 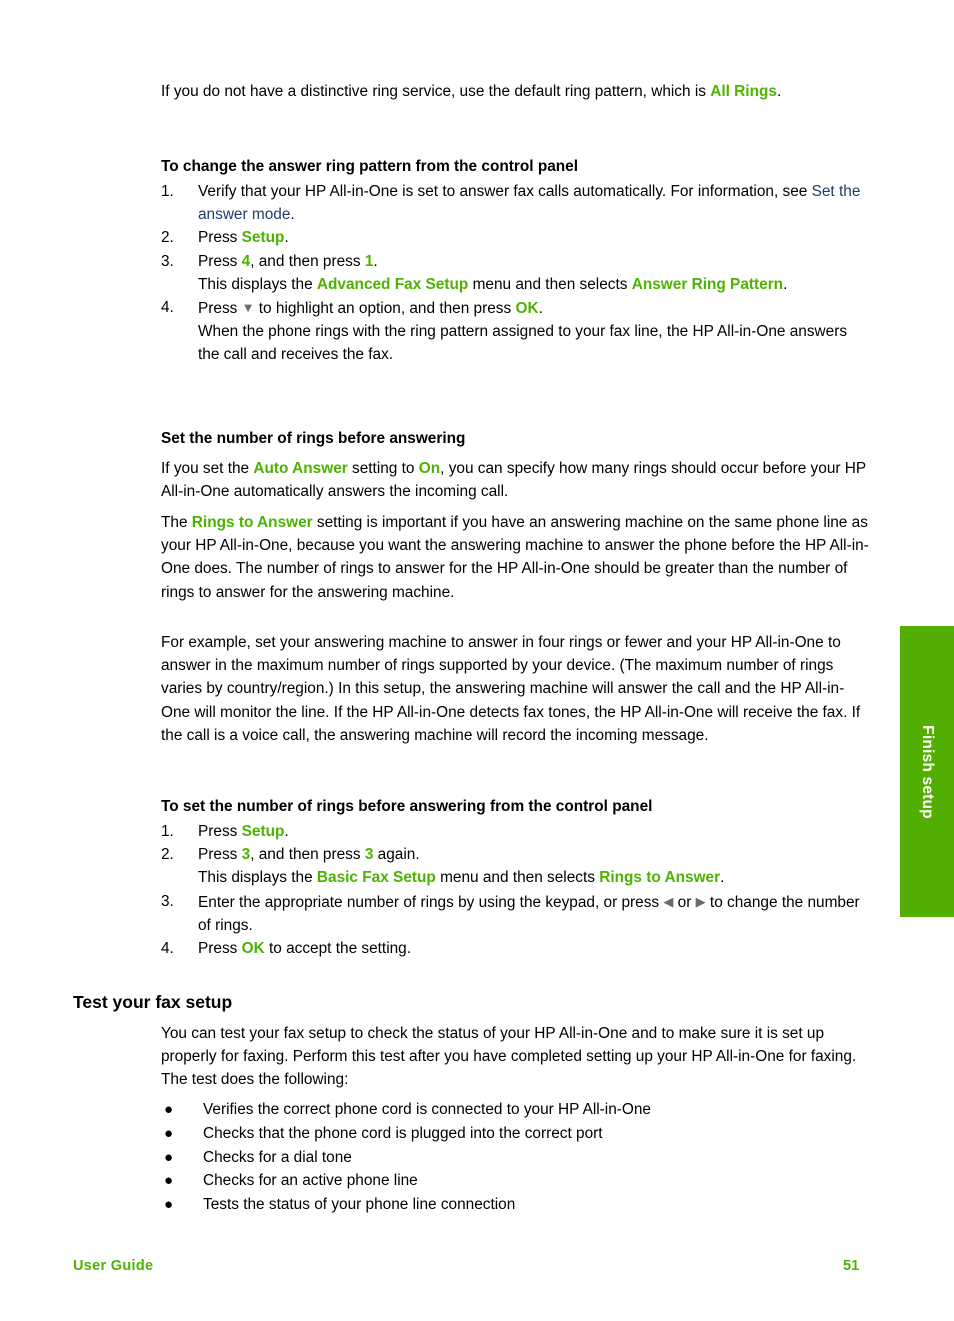 What do you see at coordinates (207, 468) in the screenshot?
I see `para-text-a: If you set the` at bounding box center [207, 468].